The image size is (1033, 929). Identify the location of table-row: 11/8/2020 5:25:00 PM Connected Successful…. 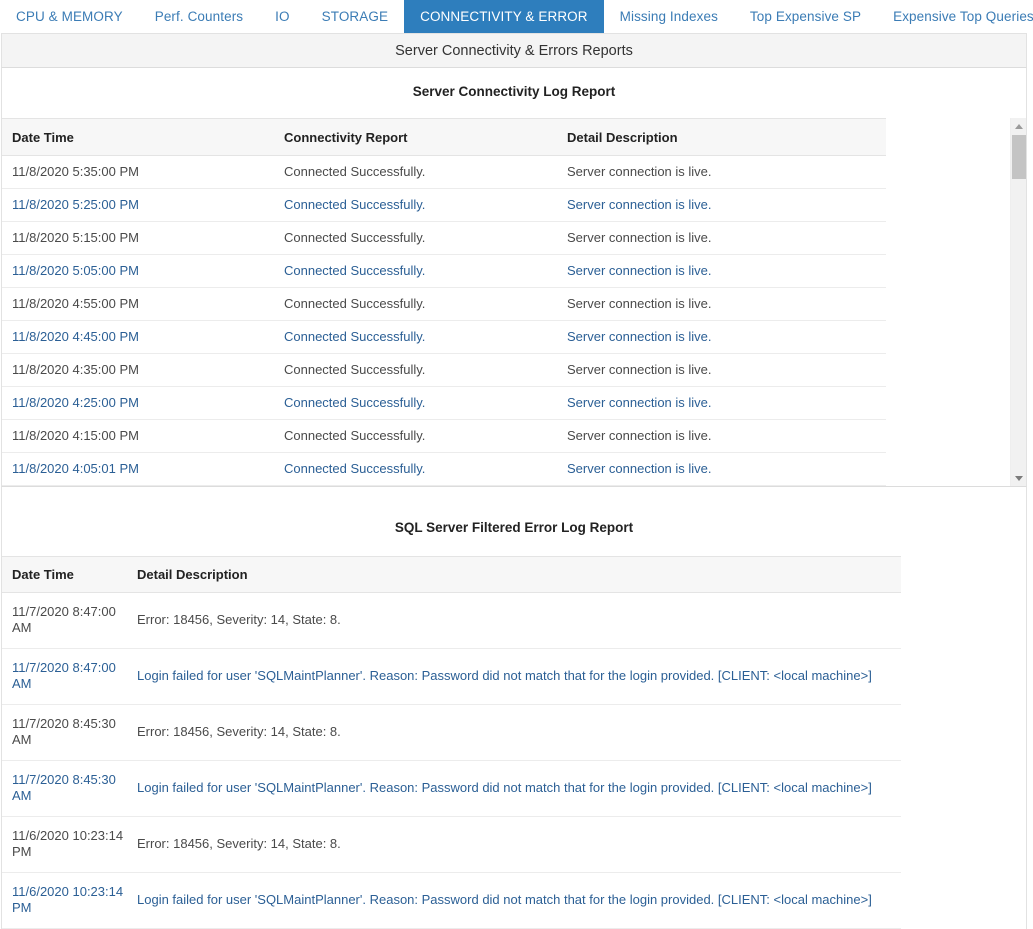
(444, 205).